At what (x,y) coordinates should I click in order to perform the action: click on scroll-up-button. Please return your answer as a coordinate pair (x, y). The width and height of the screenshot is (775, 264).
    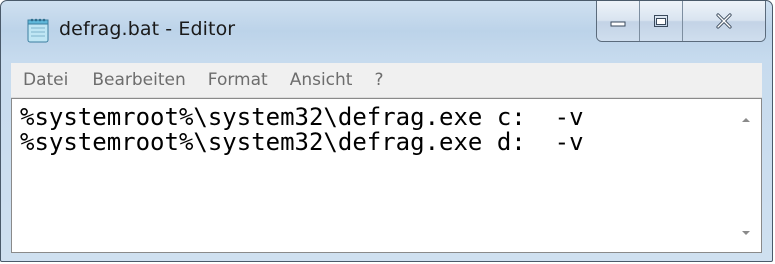
    Looking at the image, I should click on (746, 120).